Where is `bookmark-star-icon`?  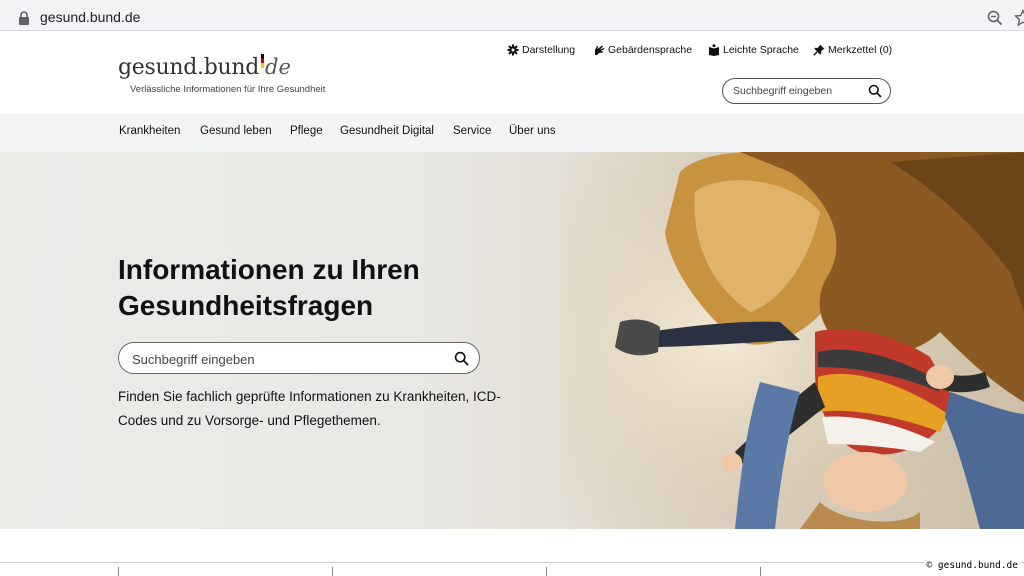 bookmark-star-icon is located at coordinates (1019, 18).